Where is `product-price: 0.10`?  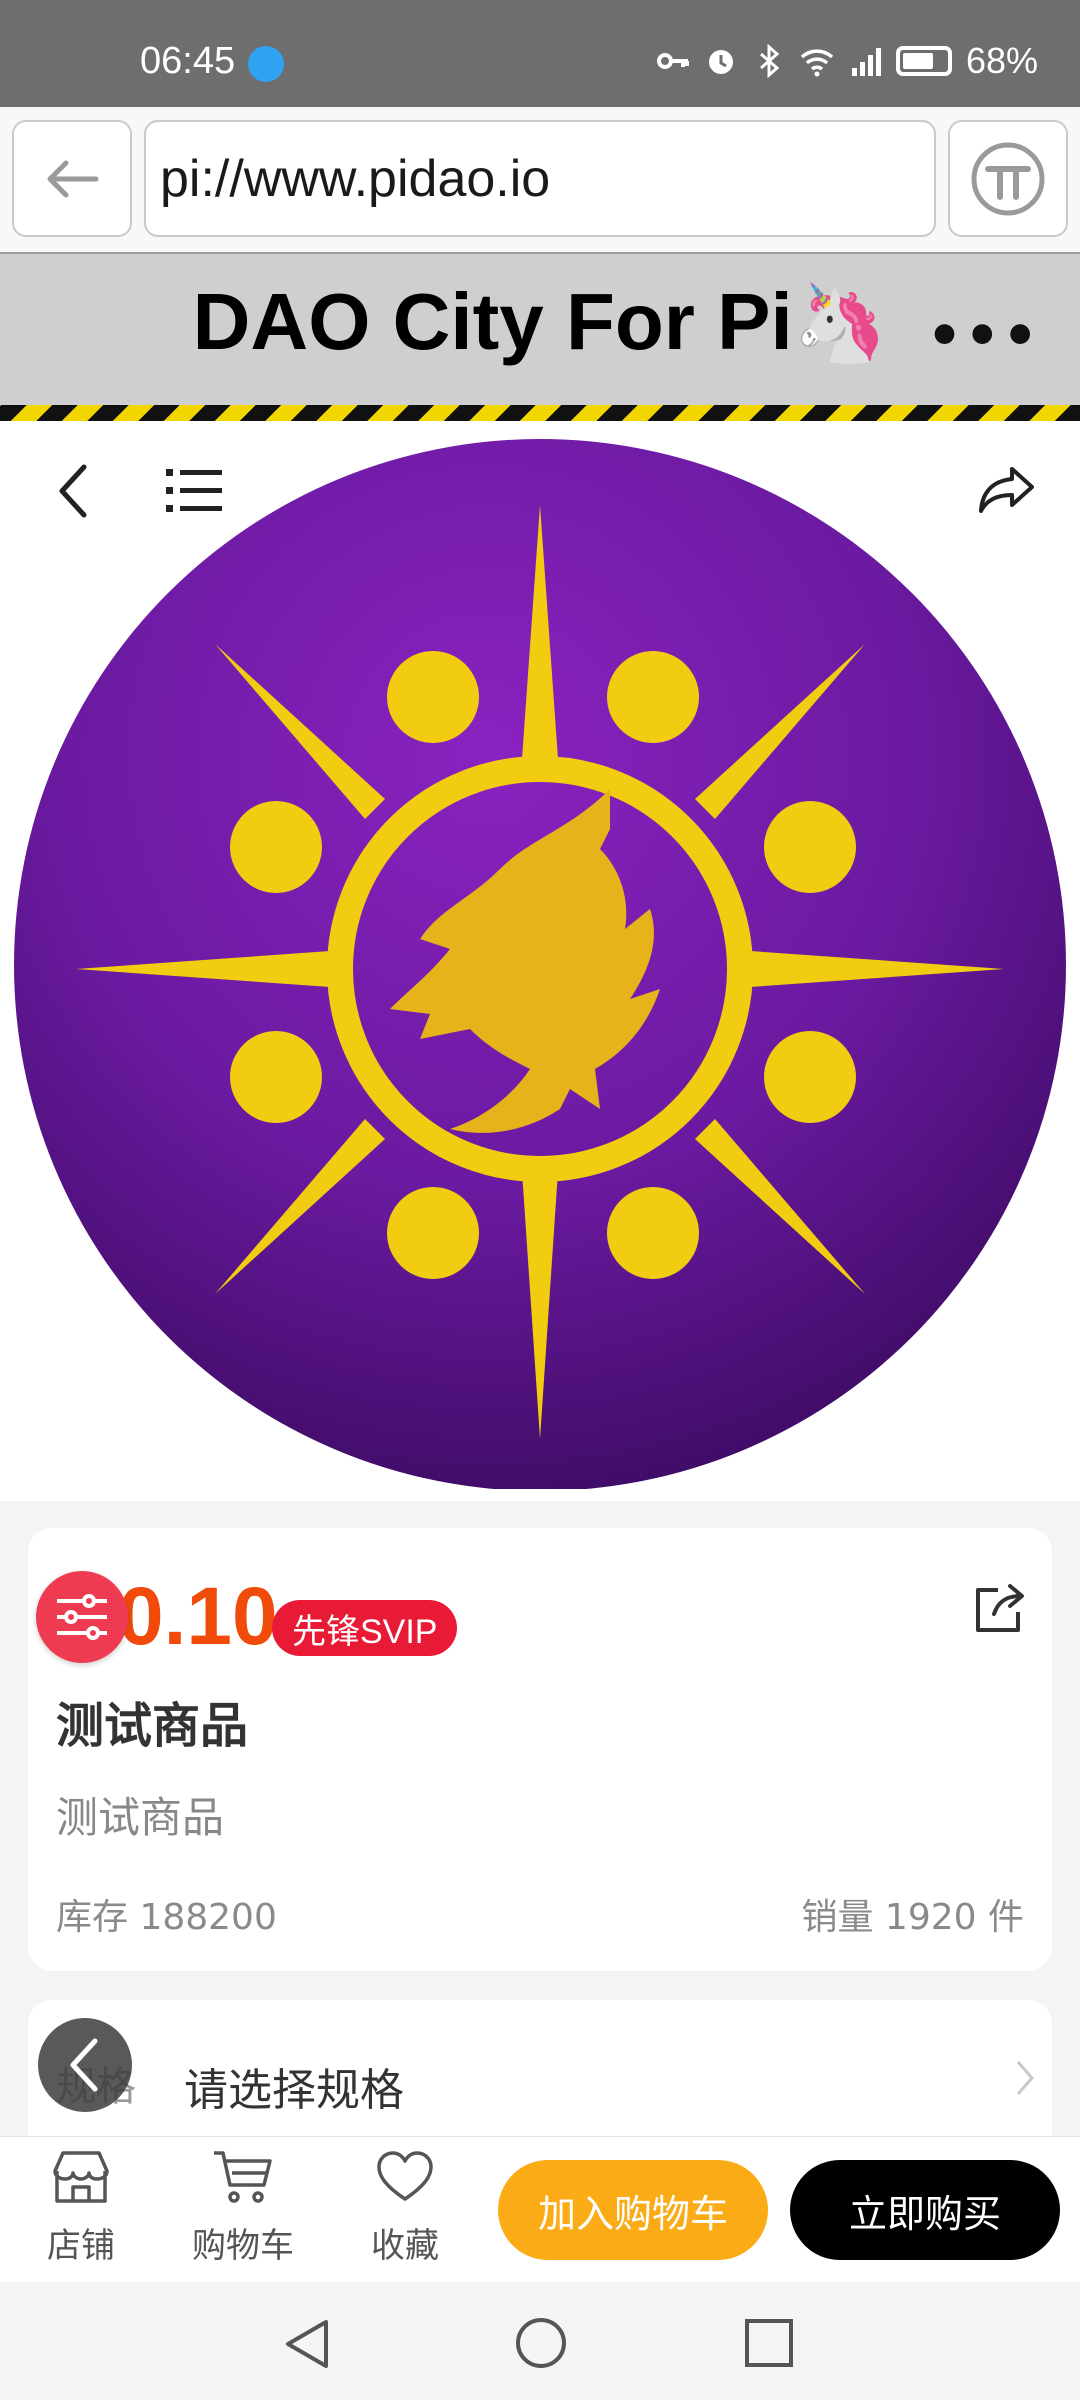
product-price: 0.10 is located at coordinates (198, 1616).